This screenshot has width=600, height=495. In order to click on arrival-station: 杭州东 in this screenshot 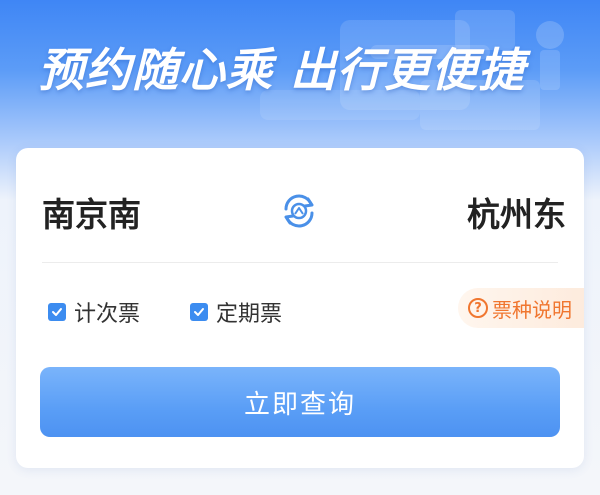, I will do `click(516, 212)`.